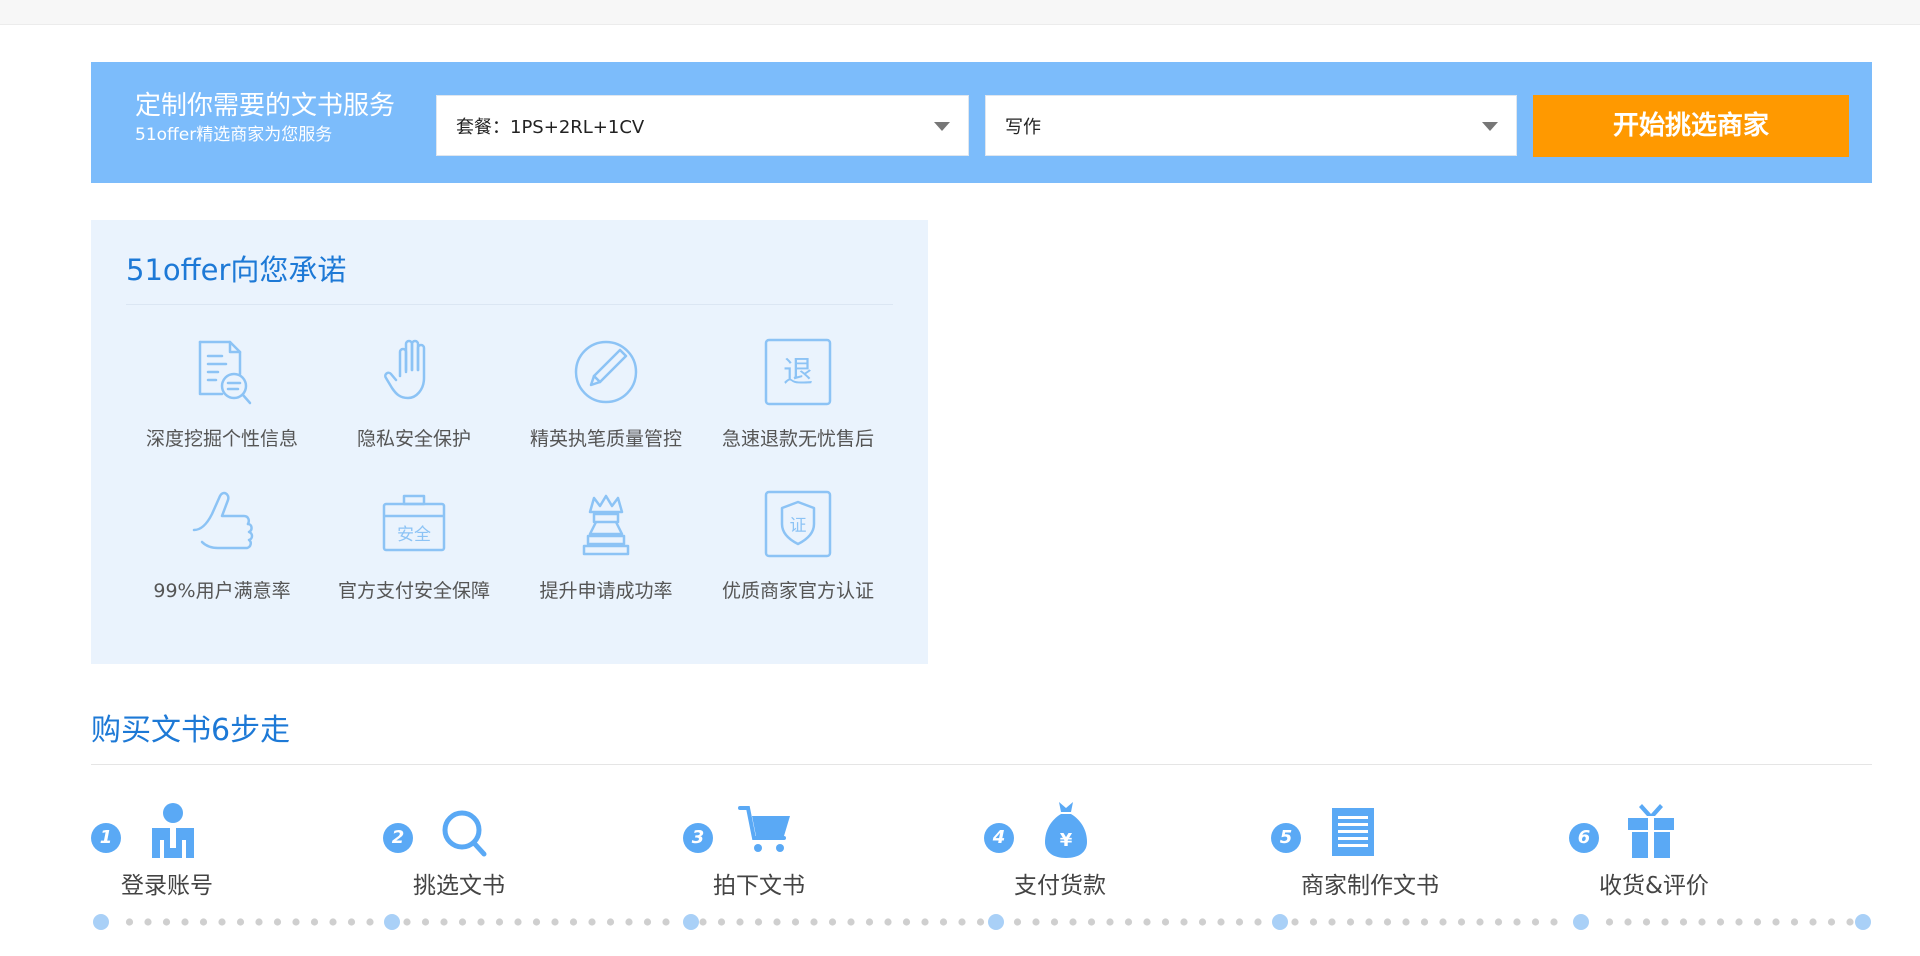  What do you see at coordinates (606, 525) in the screenshot?
I see `crown-icon` at bounding box center [606, 525].